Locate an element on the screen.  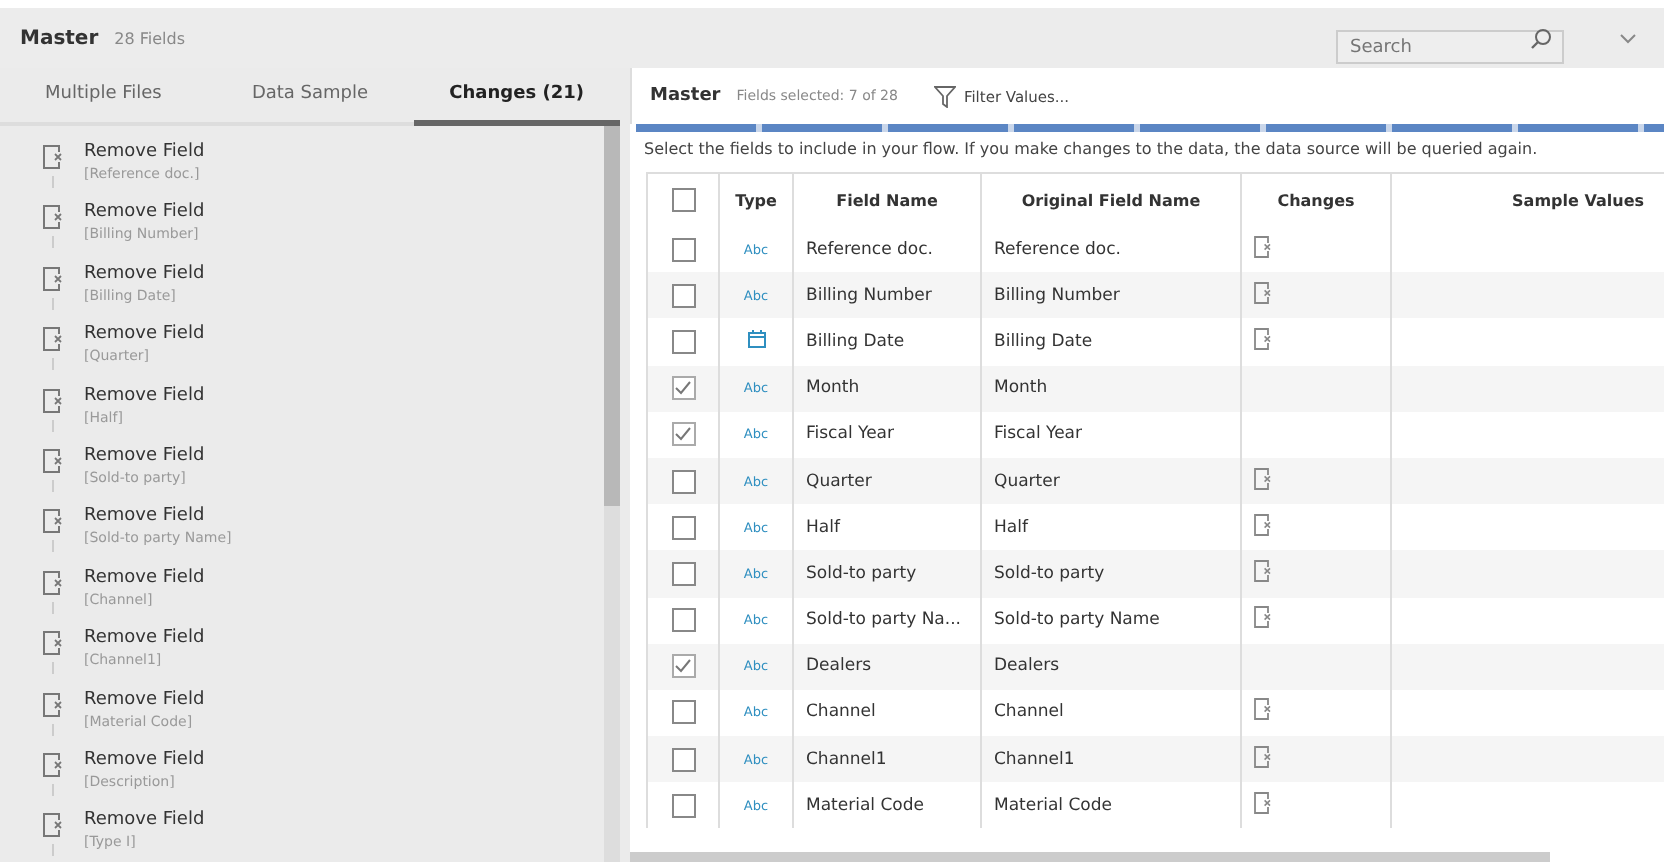
filter-icon is located at coordinates (944, 96).